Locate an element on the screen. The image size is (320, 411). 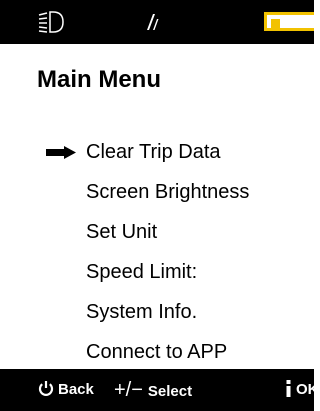
menu-item-label: Screen Brightness is located at coordinates (168, 192).